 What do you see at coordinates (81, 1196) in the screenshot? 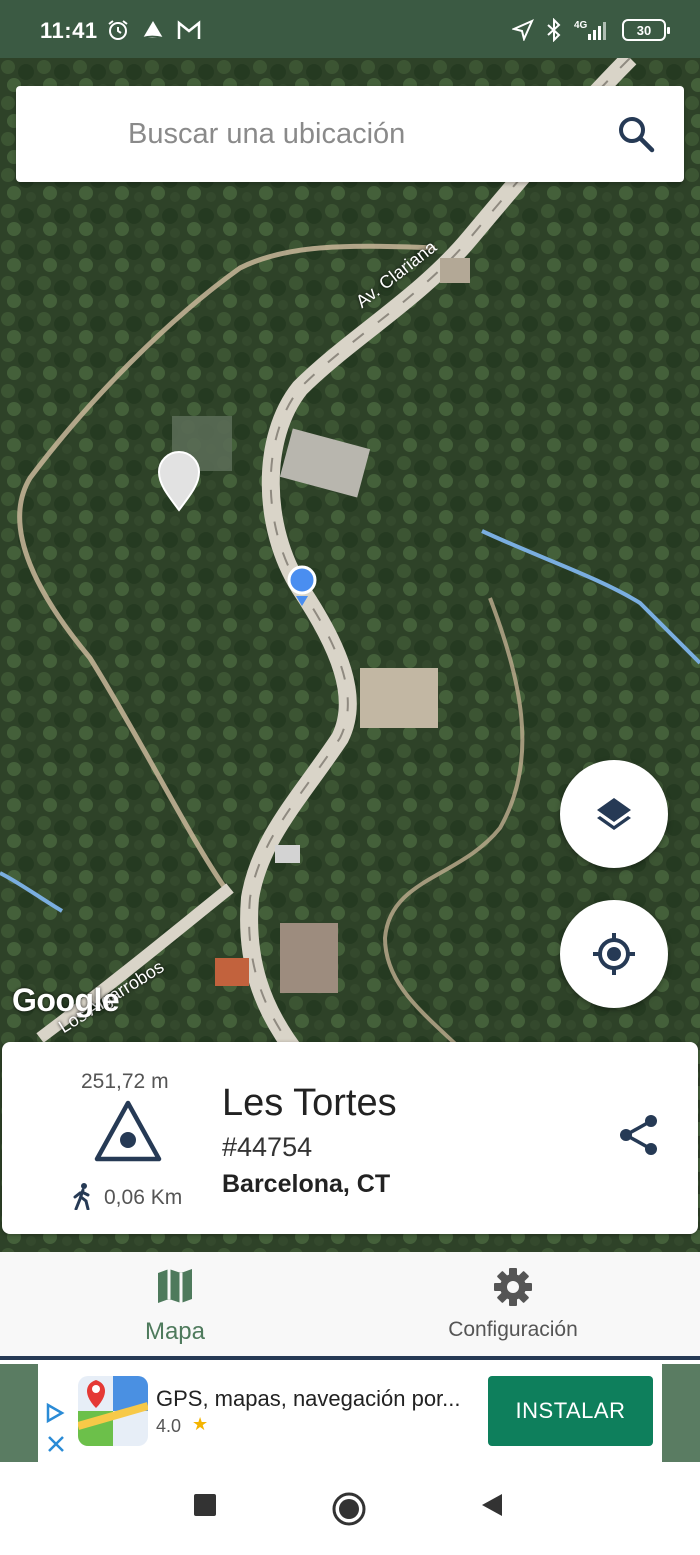
I see `walking-icon` at bounding box center [81, 1196].